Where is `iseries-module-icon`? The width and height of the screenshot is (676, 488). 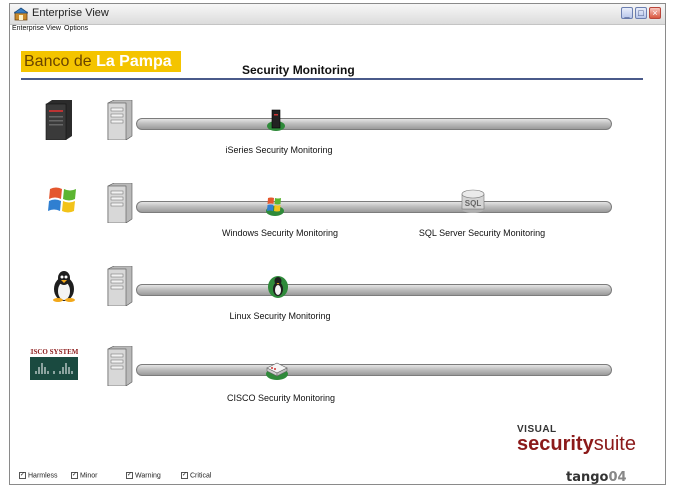 iseries-module-icon is located at coordinates (276, 120).